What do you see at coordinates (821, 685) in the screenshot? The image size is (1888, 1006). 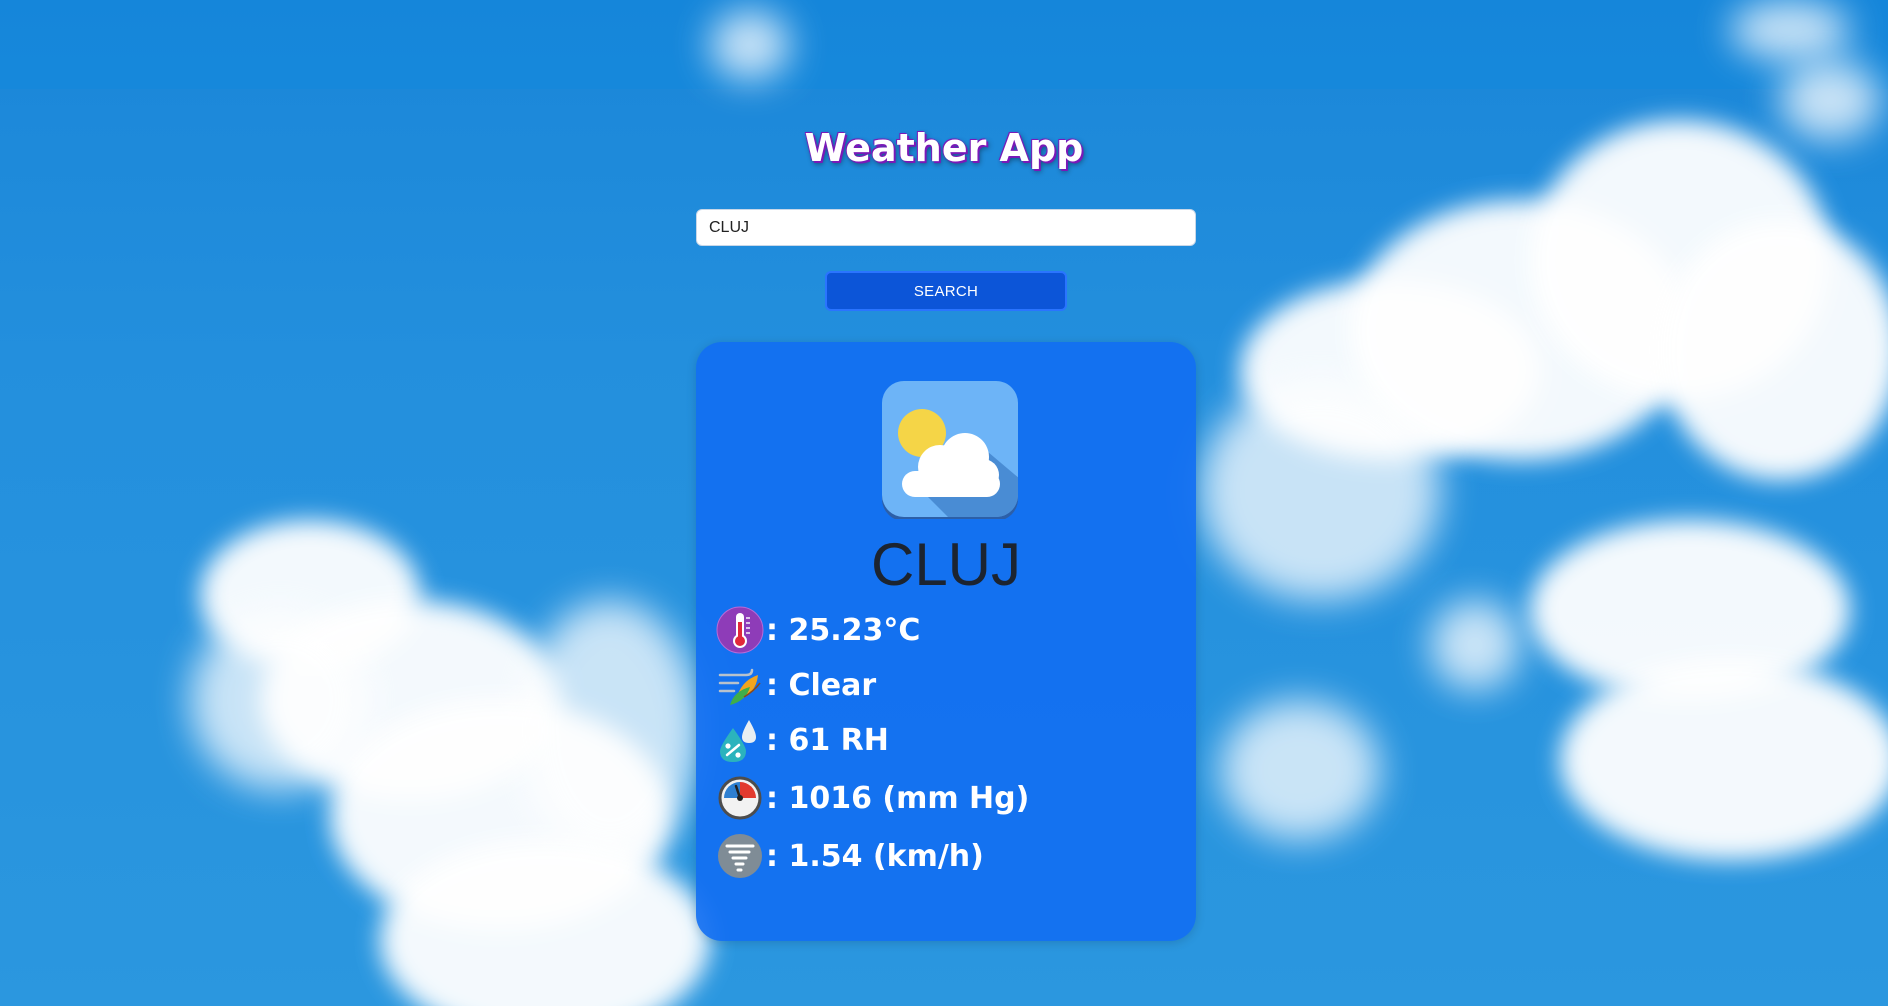 I see `condition-value: : Clear` at bounding box center [821, 685].